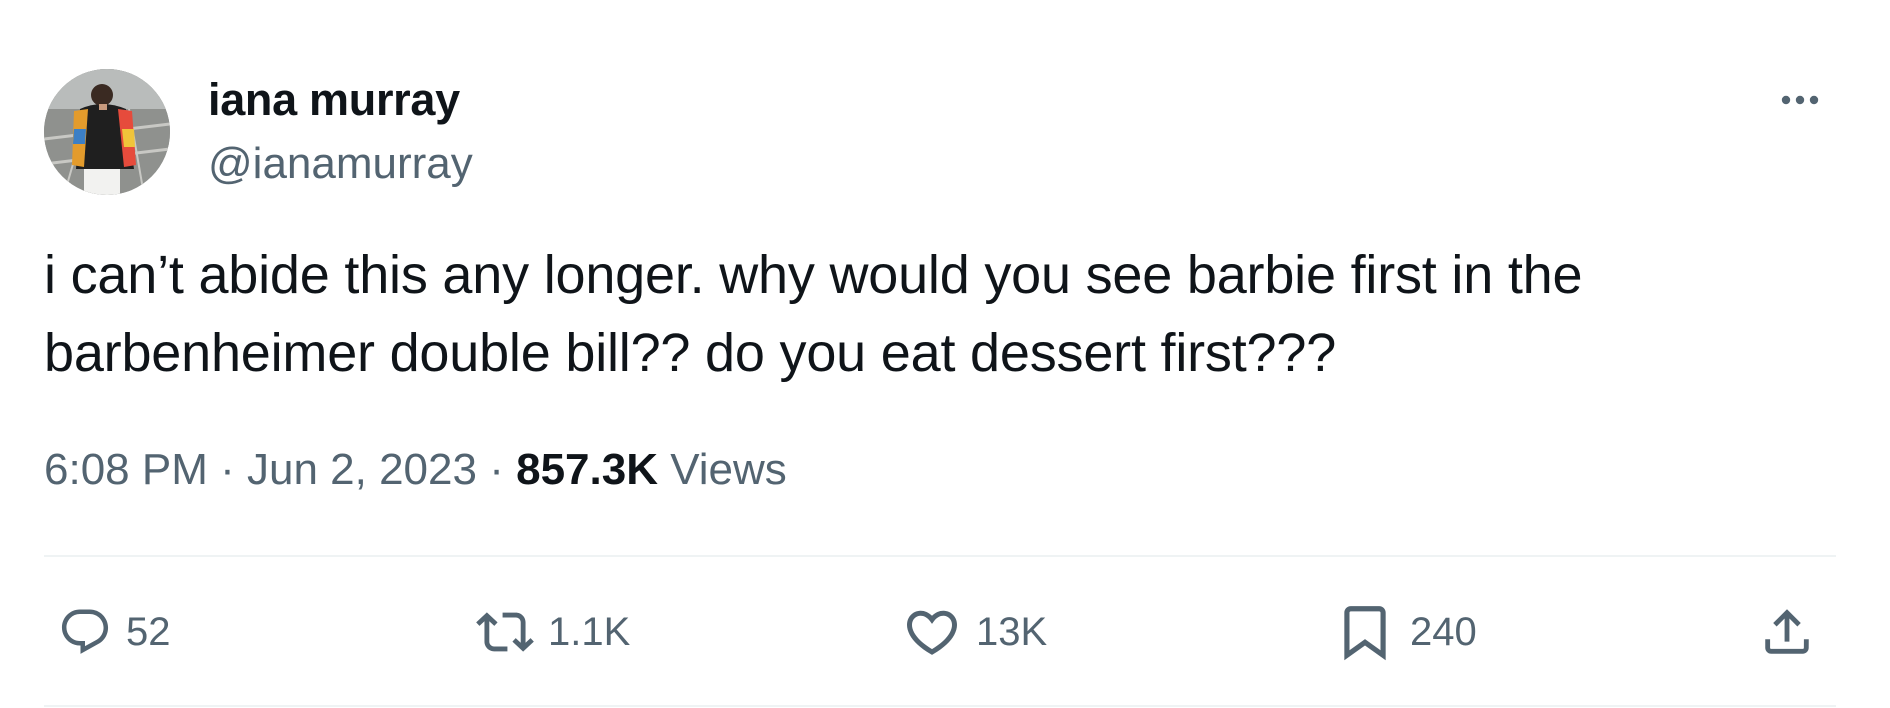  Describe the element at coordinates (728, 469) in the screenshot. I see `views-label: Views` at that location.